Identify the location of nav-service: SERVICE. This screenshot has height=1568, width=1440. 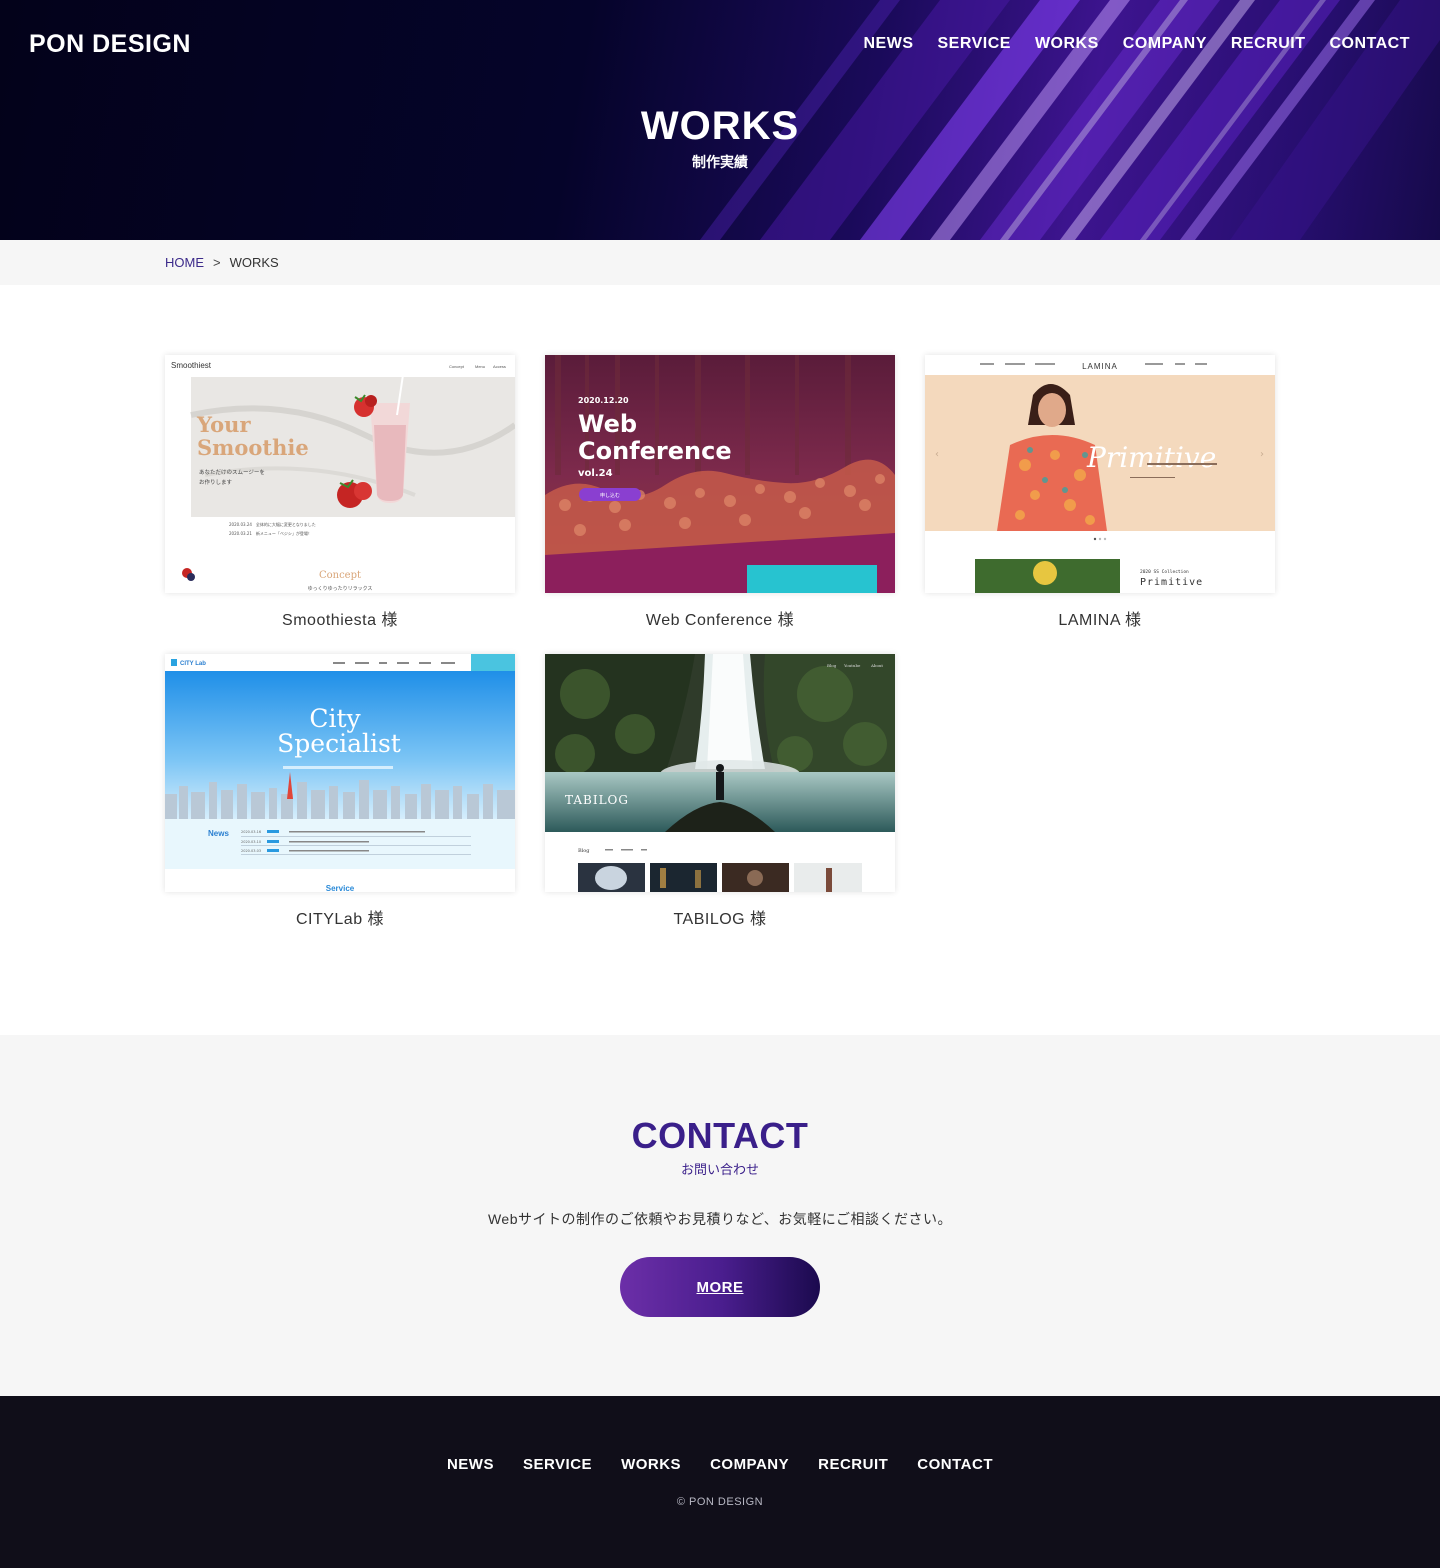
(973, 44).